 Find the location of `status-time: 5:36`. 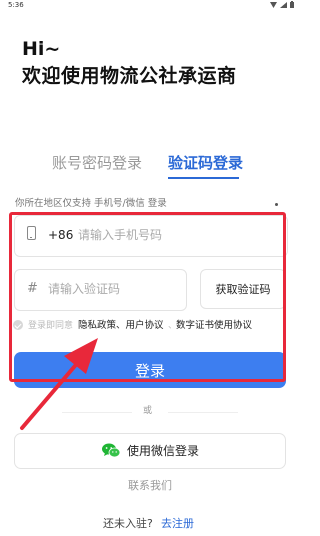

status-time: 5:36 is located at coordinates (16, 5).